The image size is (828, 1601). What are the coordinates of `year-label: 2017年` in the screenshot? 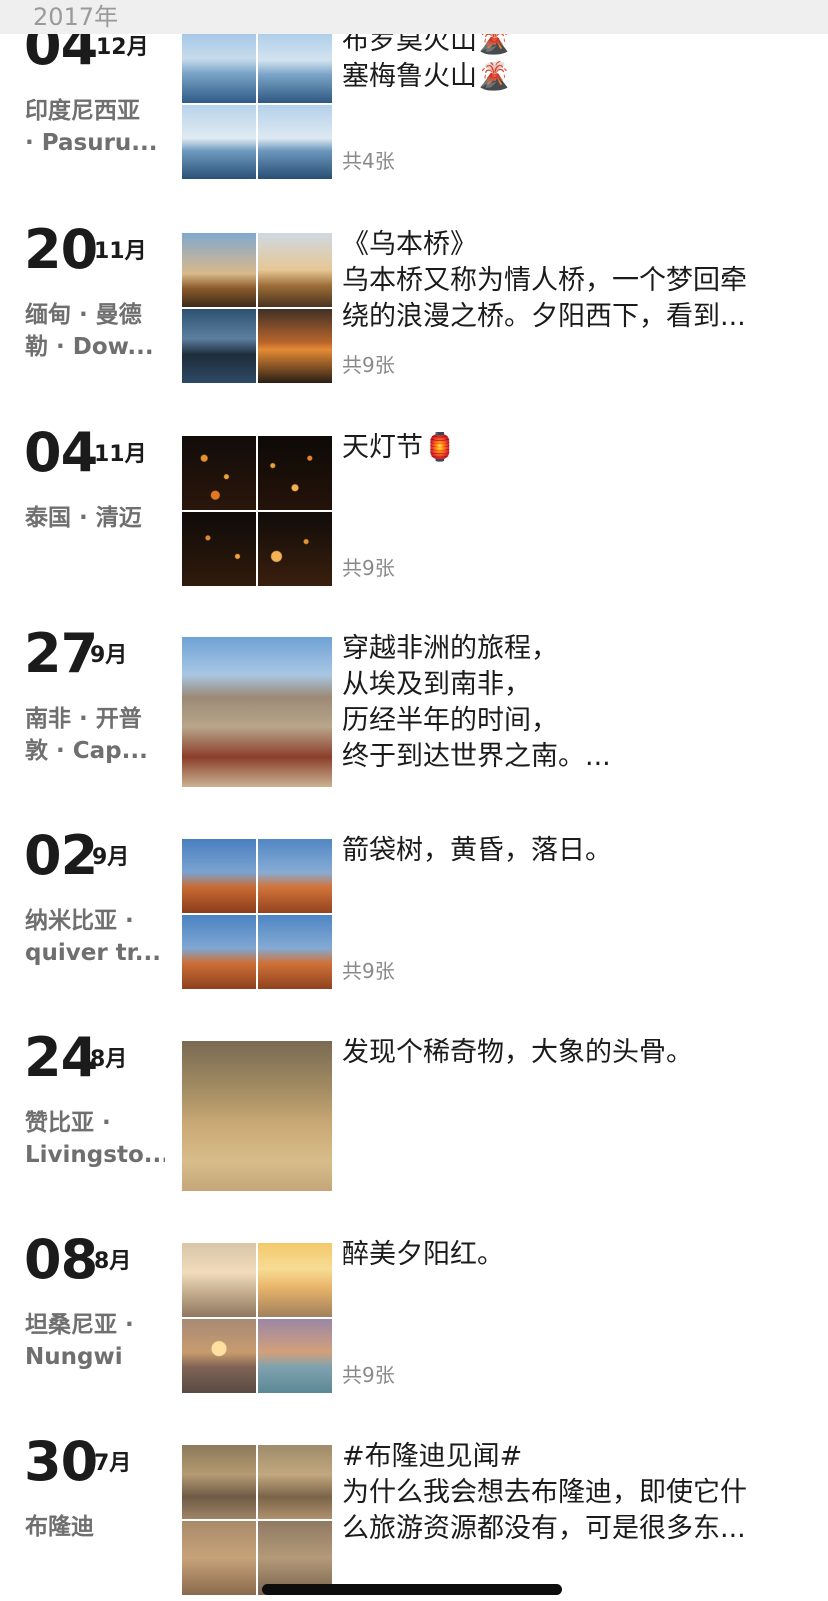 It's located at (76, 17).